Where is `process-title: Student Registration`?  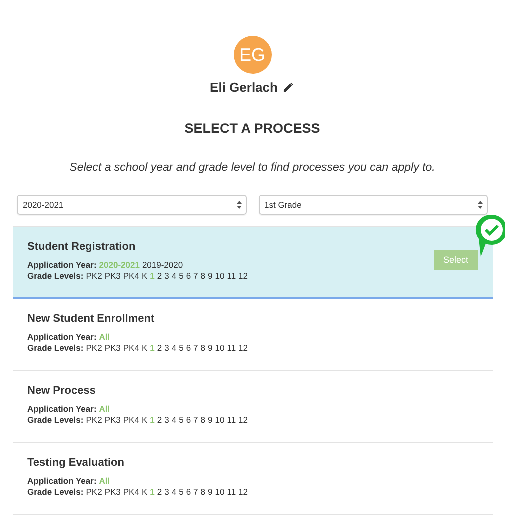 process-title: Student Registration is located at coordinates (82, 247).